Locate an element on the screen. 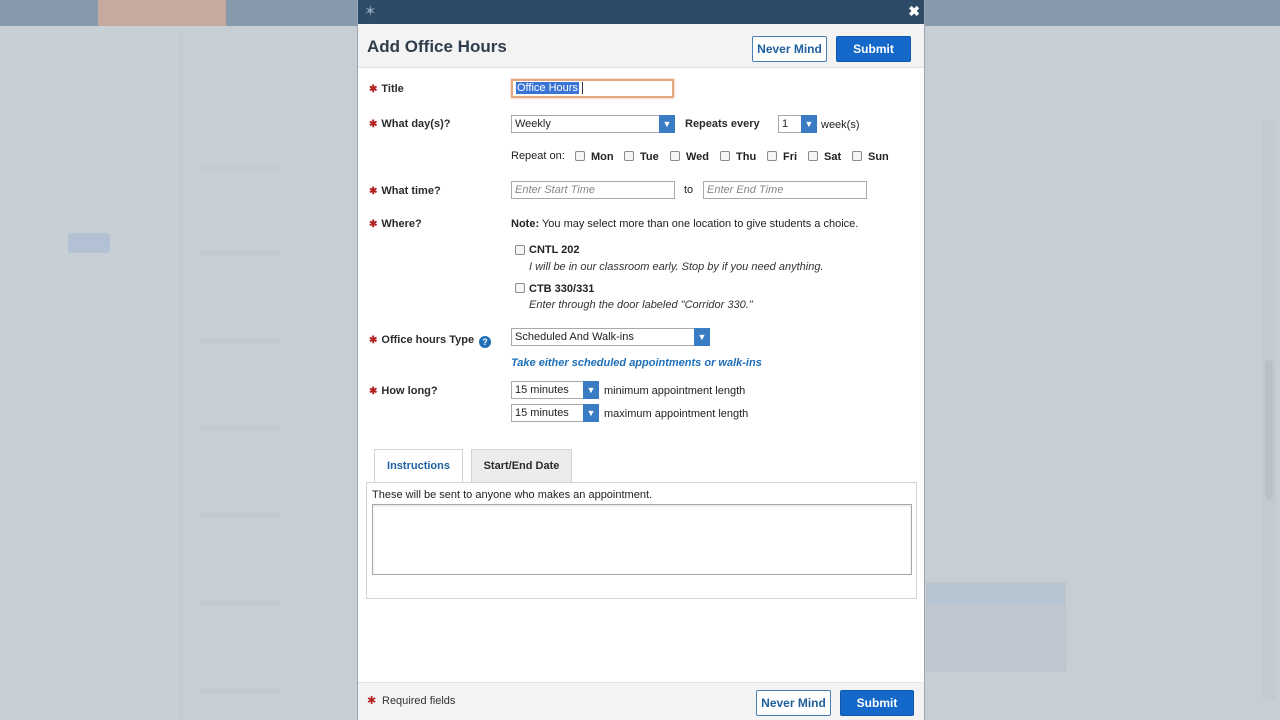  max-length-select: 15 minutes ▼ is located at coordinates (555, 413).